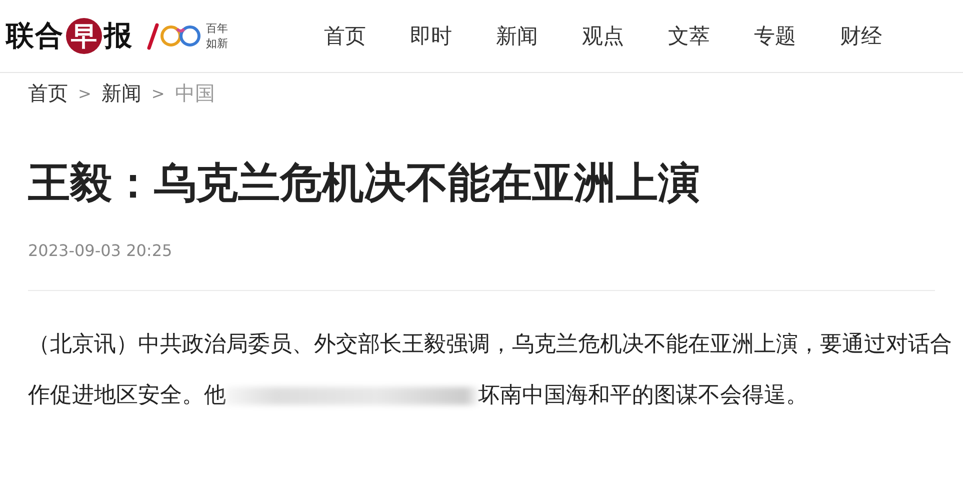  I want to click on nav-link: 首页, so click(345, 36).